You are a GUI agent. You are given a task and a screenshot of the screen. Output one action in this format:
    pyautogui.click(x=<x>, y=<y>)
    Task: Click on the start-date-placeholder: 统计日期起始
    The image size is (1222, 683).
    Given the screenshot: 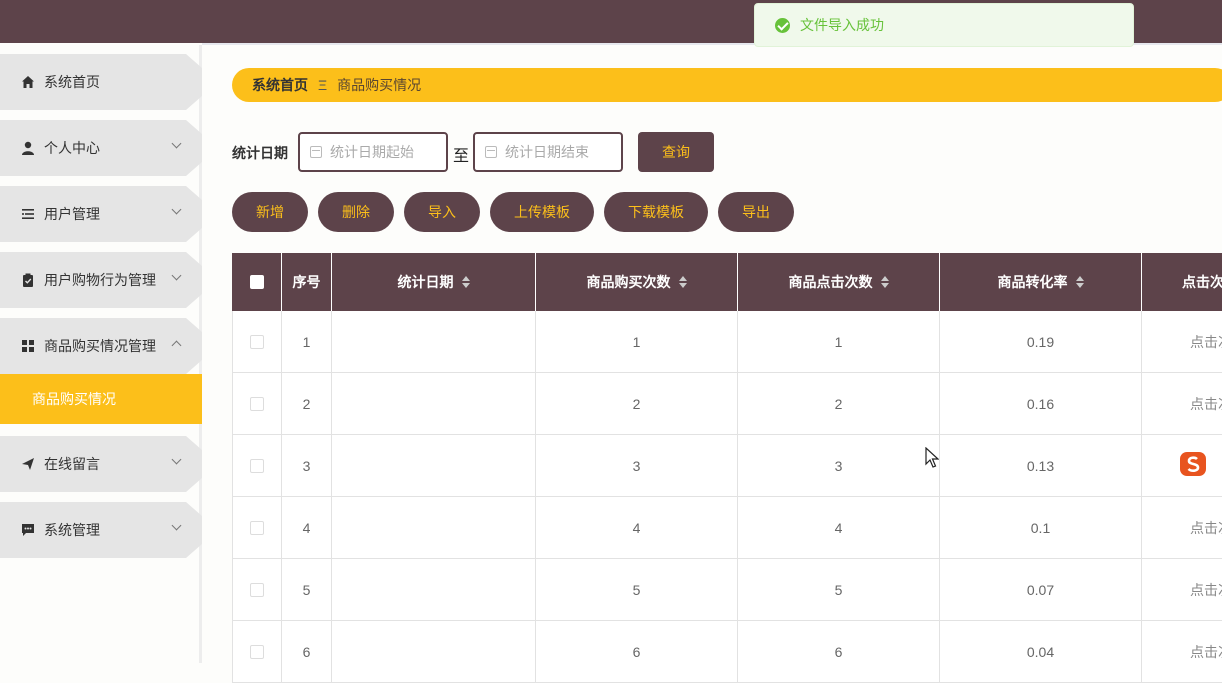 What is the action you would take?
    pyautogui.click(x=372, y=152)
    